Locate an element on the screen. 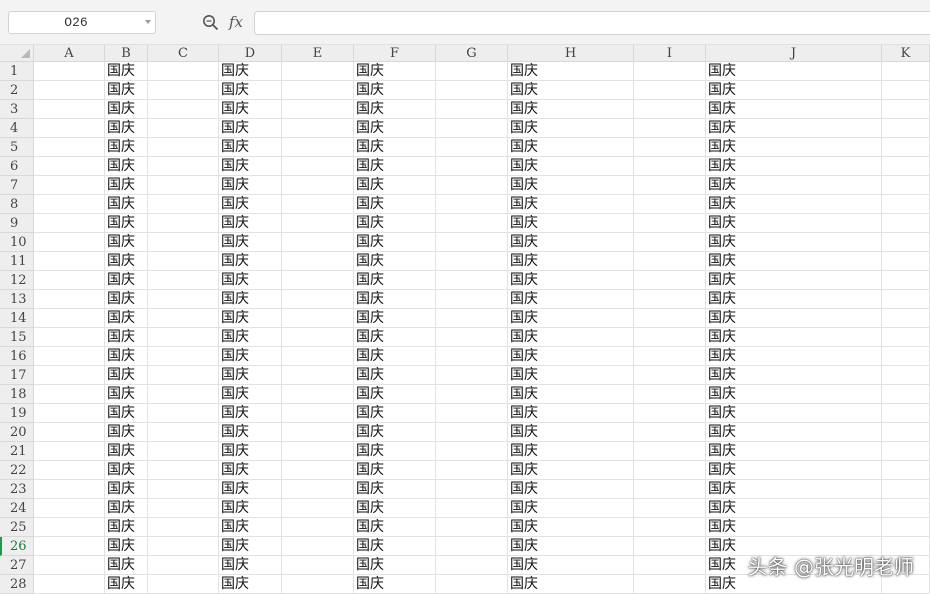 The image size is (930, 594). cell-a14 is located at coordinates (69, 318).